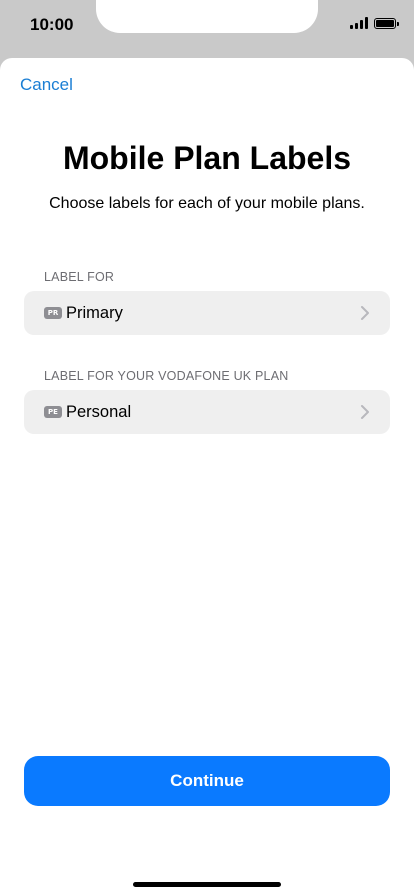 The image size is (414, 896). What do you see at coordinates (53, 313) in the screenshot?
I see `plan-badge-icon: PR` at bounding box center [53, 313].